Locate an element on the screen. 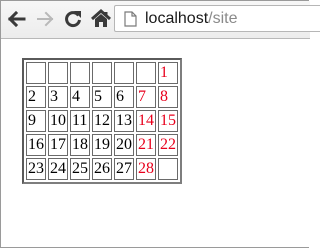  calendar-week-row: 16 17 18 19 20 21 22 is located at coordinates (102, 145).